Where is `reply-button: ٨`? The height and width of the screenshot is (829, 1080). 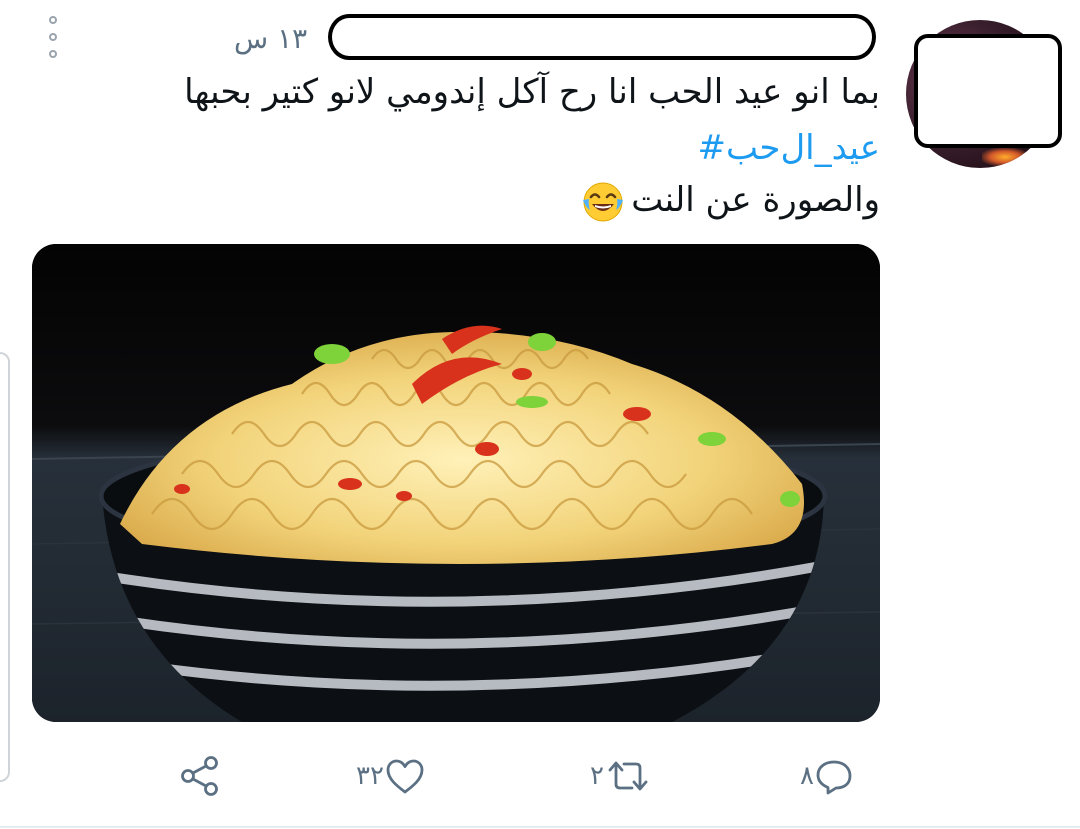
reply-button: ٨ is located at coordinates (821, 776).